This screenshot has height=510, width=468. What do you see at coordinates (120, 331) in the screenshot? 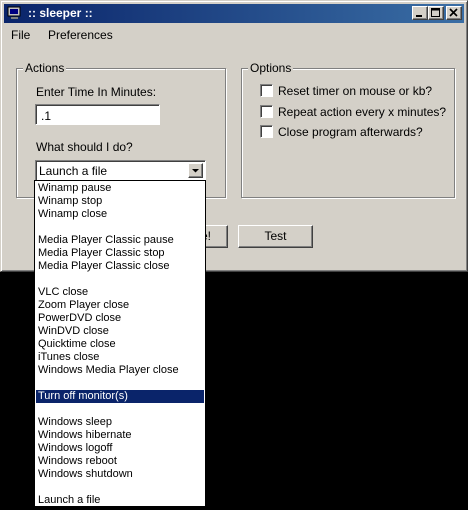
I see `dropdown-option: WinDVD close` at bounding box center [120, 331].